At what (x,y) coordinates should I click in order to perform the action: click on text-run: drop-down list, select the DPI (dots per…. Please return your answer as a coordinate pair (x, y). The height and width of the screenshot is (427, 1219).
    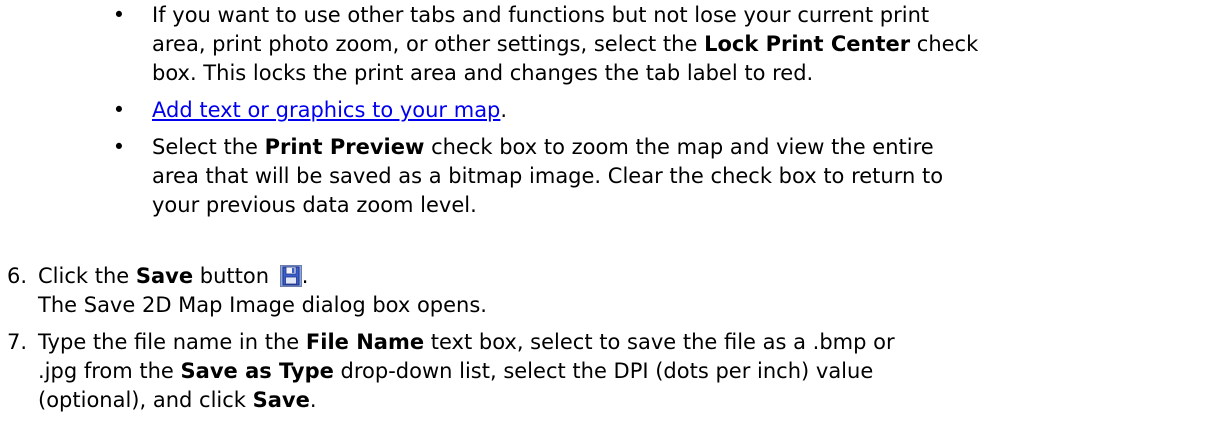
    Looking at the image, I should click on (603, 371).